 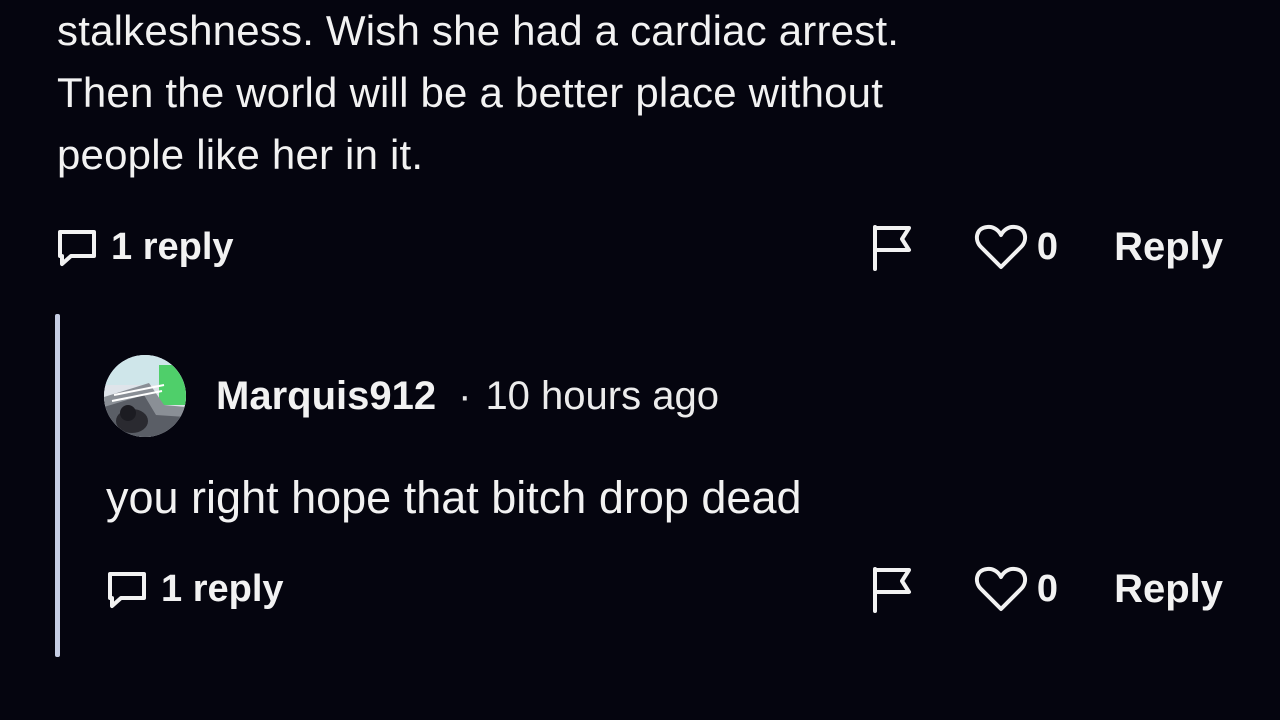 I want to click on username: Marquis912, so click(x=326, y=396).